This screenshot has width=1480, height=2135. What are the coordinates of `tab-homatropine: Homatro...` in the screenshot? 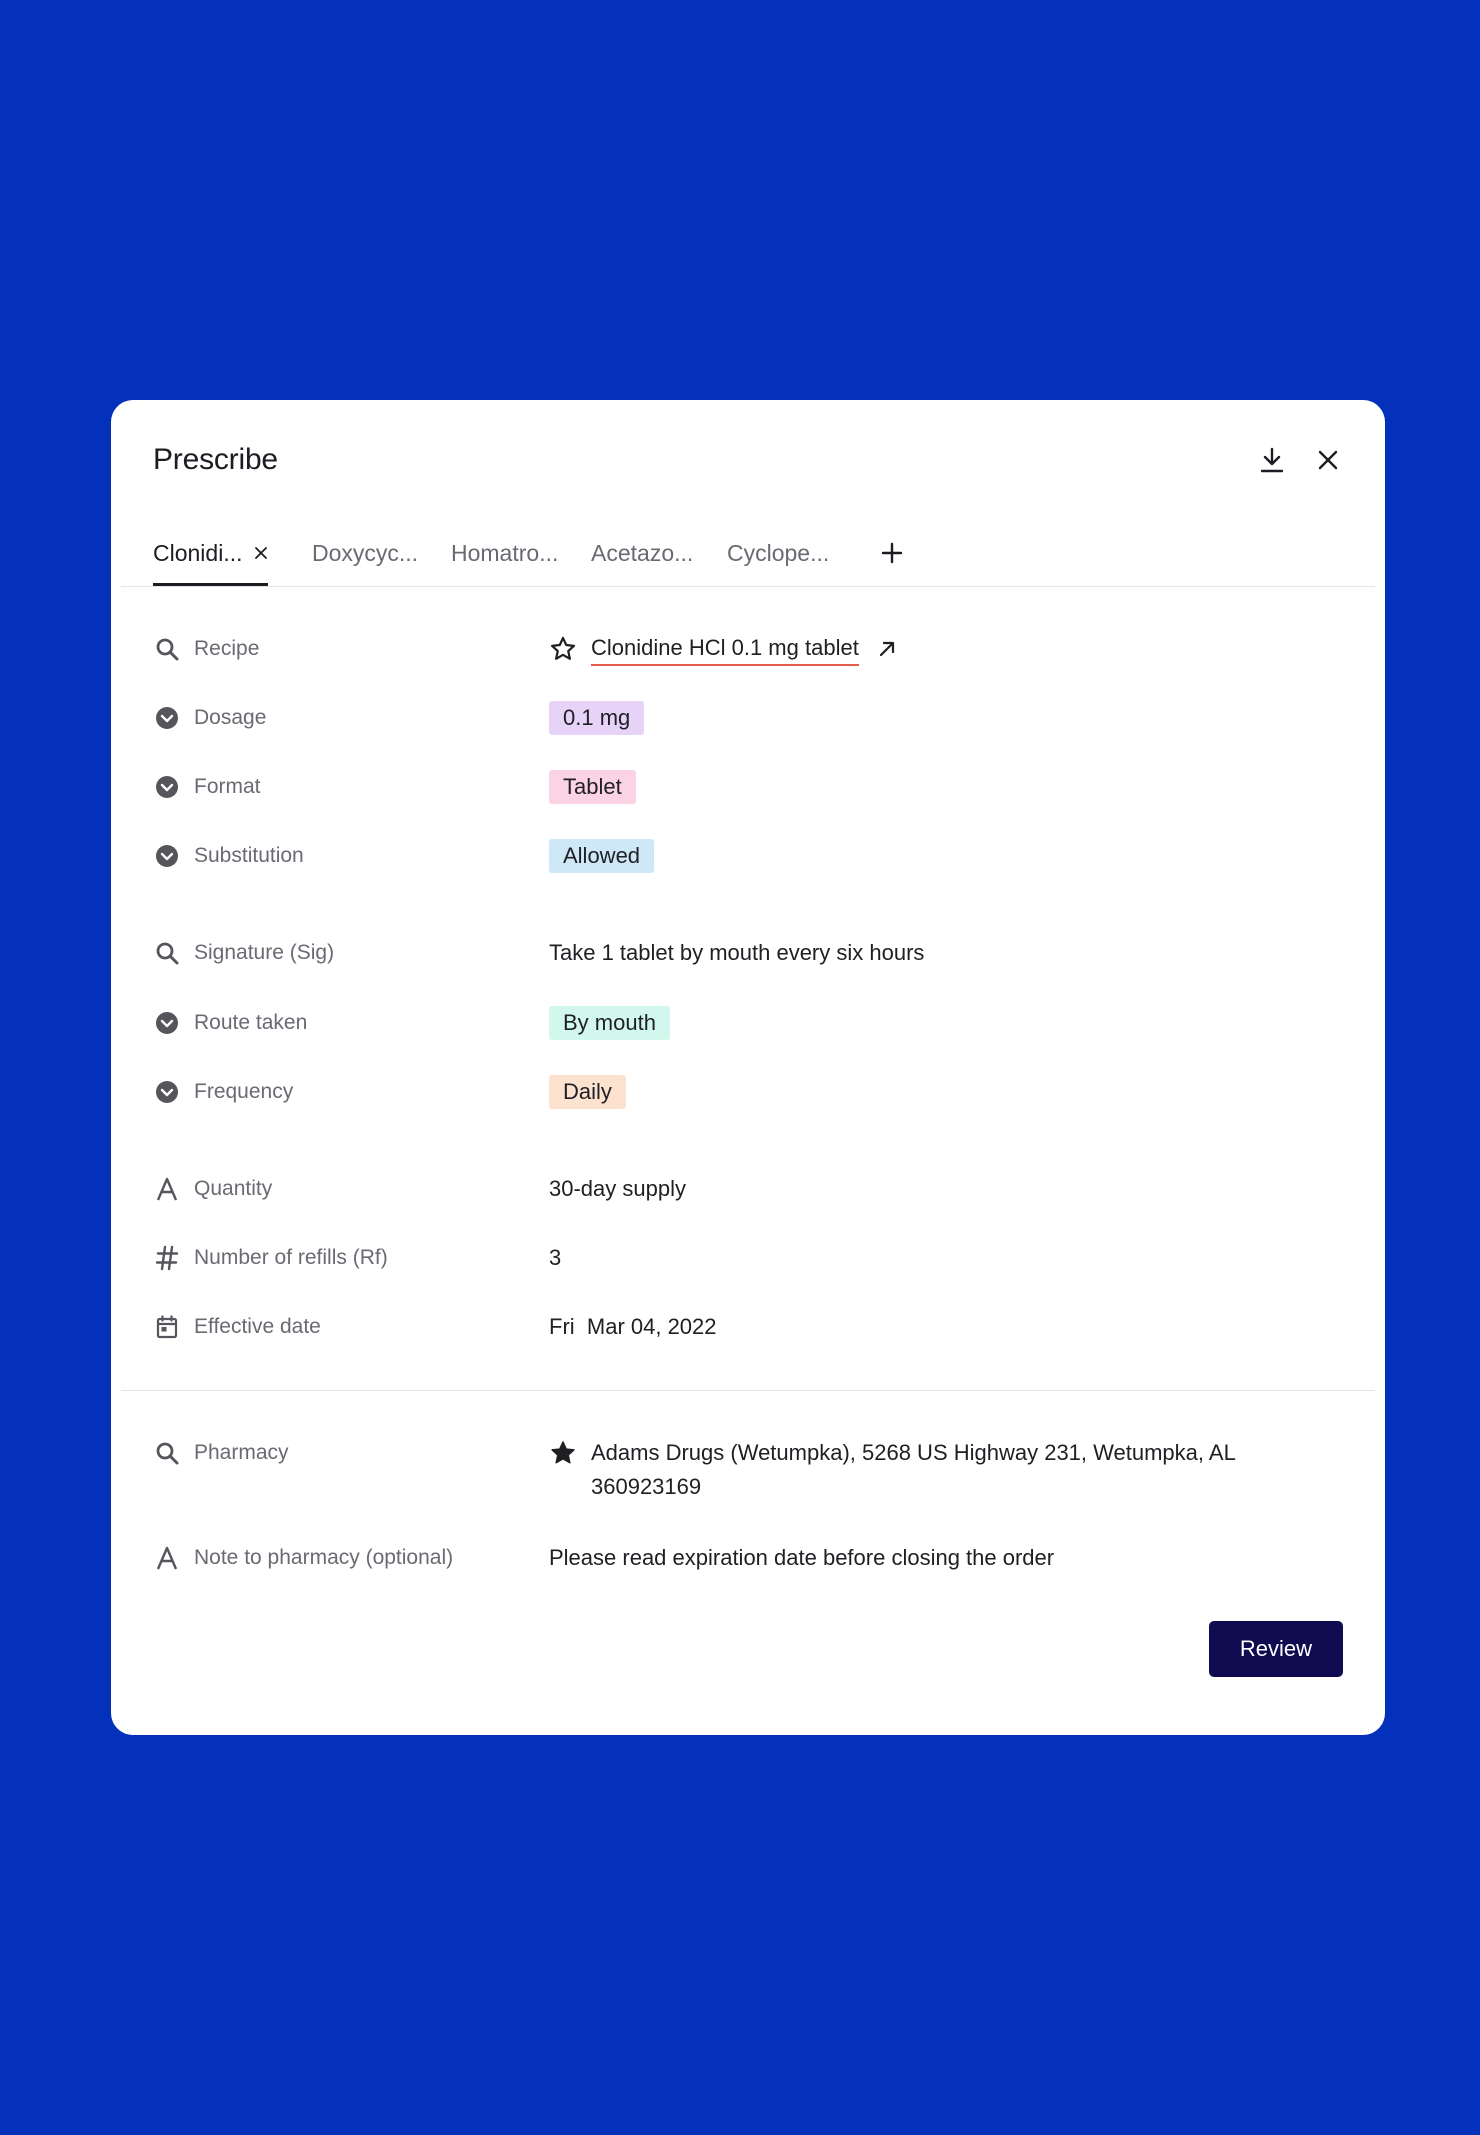 It's located at (504, 553).